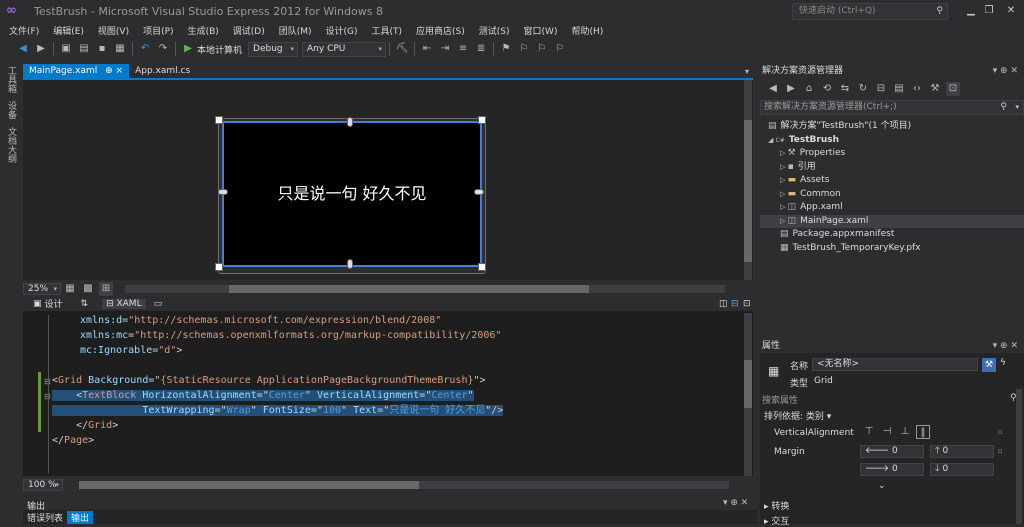 The image size is (1024, 527). What do you see at coordinates (24, 30) in the screenshot?
I see `menu-file: 文件(F)` at bounding box center [24, 30].